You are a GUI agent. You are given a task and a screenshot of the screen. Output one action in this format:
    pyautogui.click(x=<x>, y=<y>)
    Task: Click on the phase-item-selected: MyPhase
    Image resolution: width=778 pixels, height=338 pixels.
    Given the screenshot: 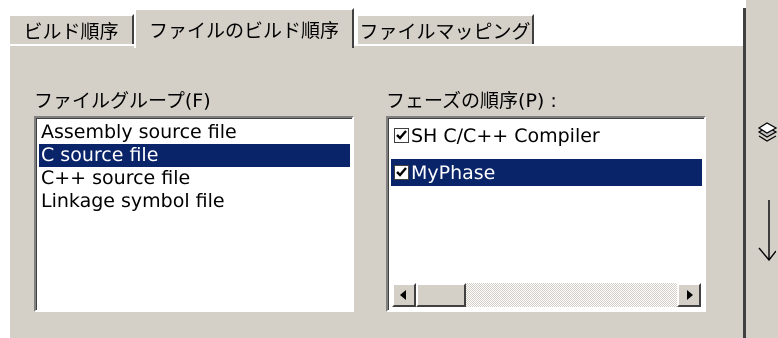 What is the action you would take?
    pyautogui.click(x=546, y=172)
    